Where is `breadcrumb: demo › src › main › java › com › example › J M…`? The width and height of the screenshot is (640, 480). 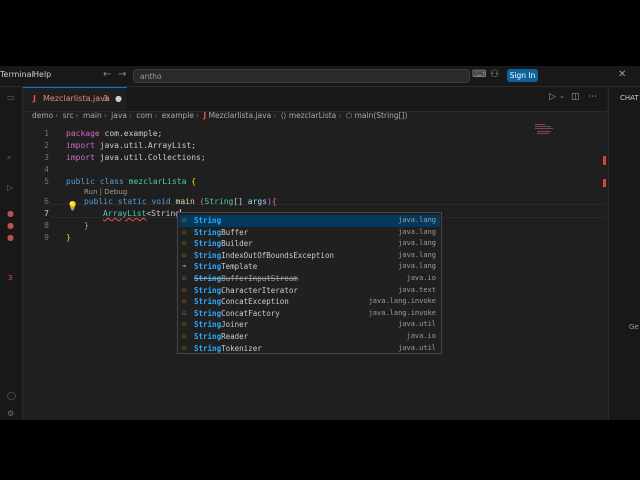 breadcrumb: demo › src › main › java › com › example › J M… is located at coordinates (220, 115).